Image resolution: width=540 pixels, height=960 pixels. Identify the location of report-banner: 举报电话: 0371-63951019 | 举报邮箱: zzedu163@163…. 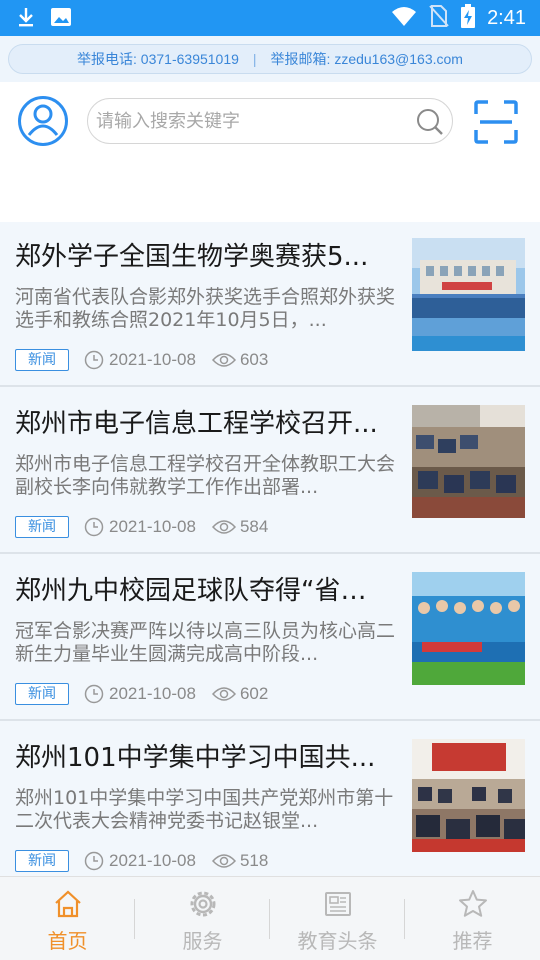
(270, 59).